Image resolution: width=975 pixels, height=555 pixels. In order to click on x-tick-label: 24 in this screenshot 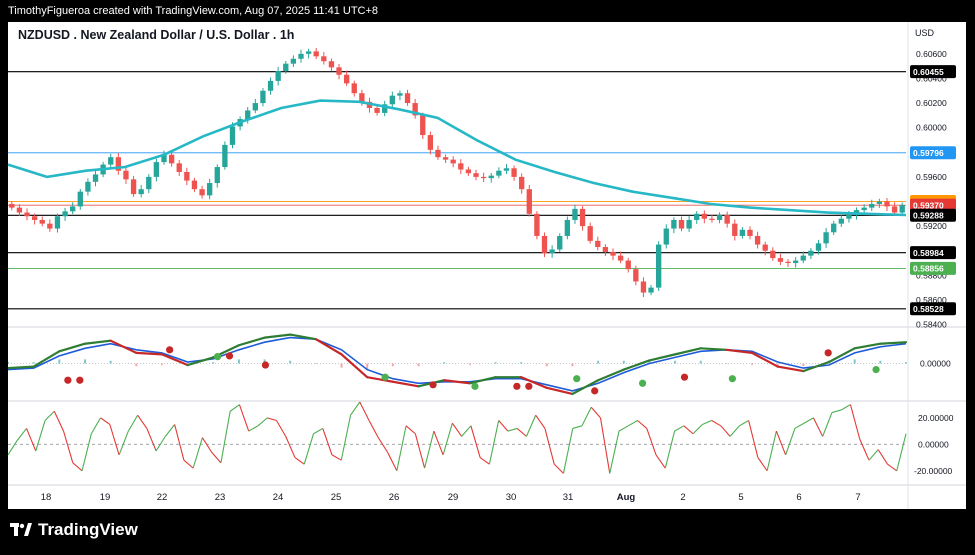, I will do `click(278, 497)`.